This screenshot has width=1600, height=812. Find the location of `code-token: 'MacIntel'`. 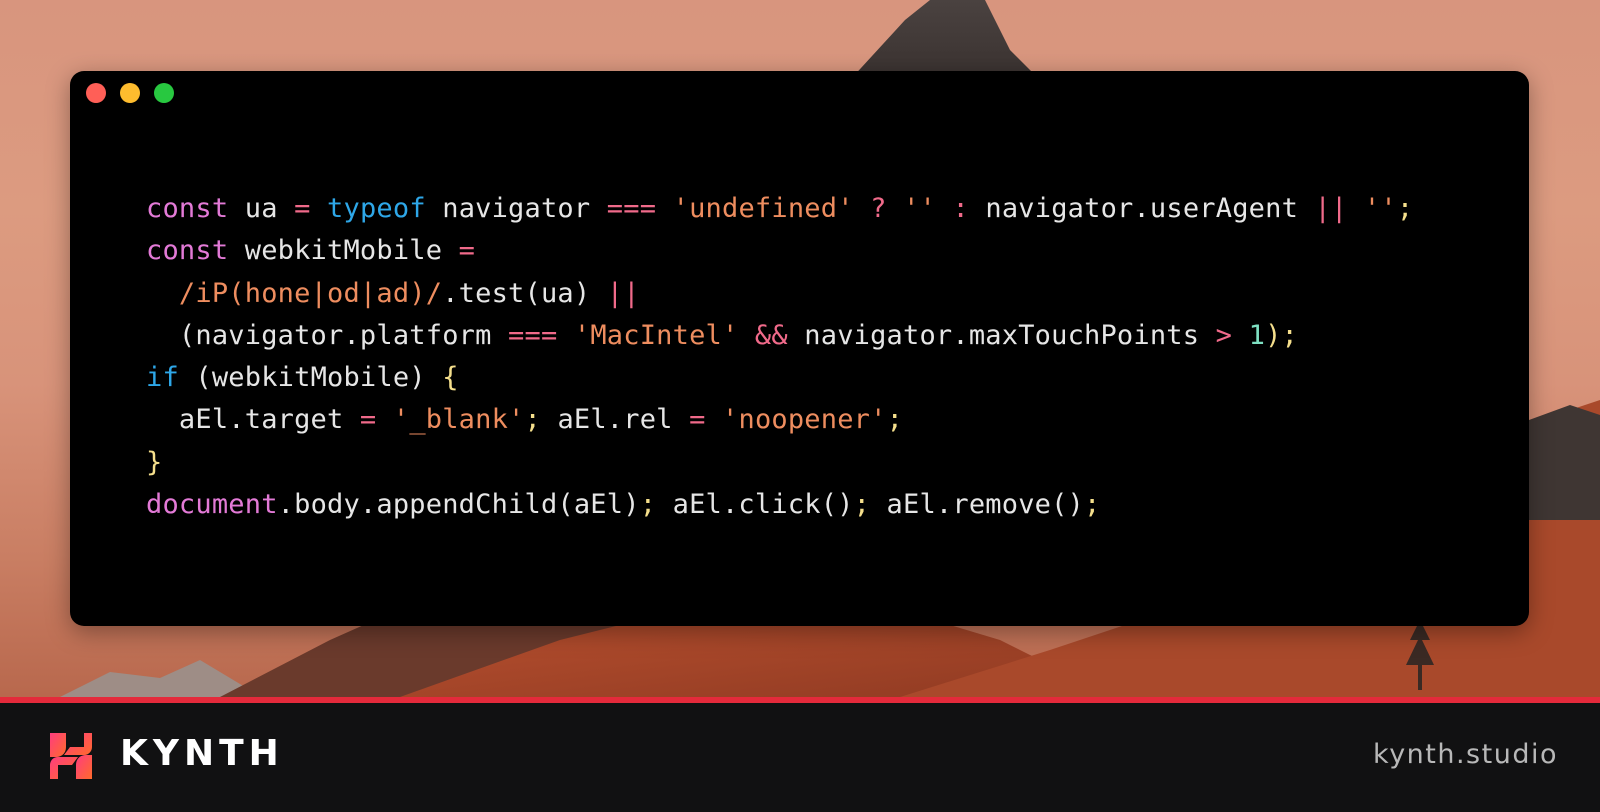

code-token: 'MacIntel' is located at coordinates (656, 335).